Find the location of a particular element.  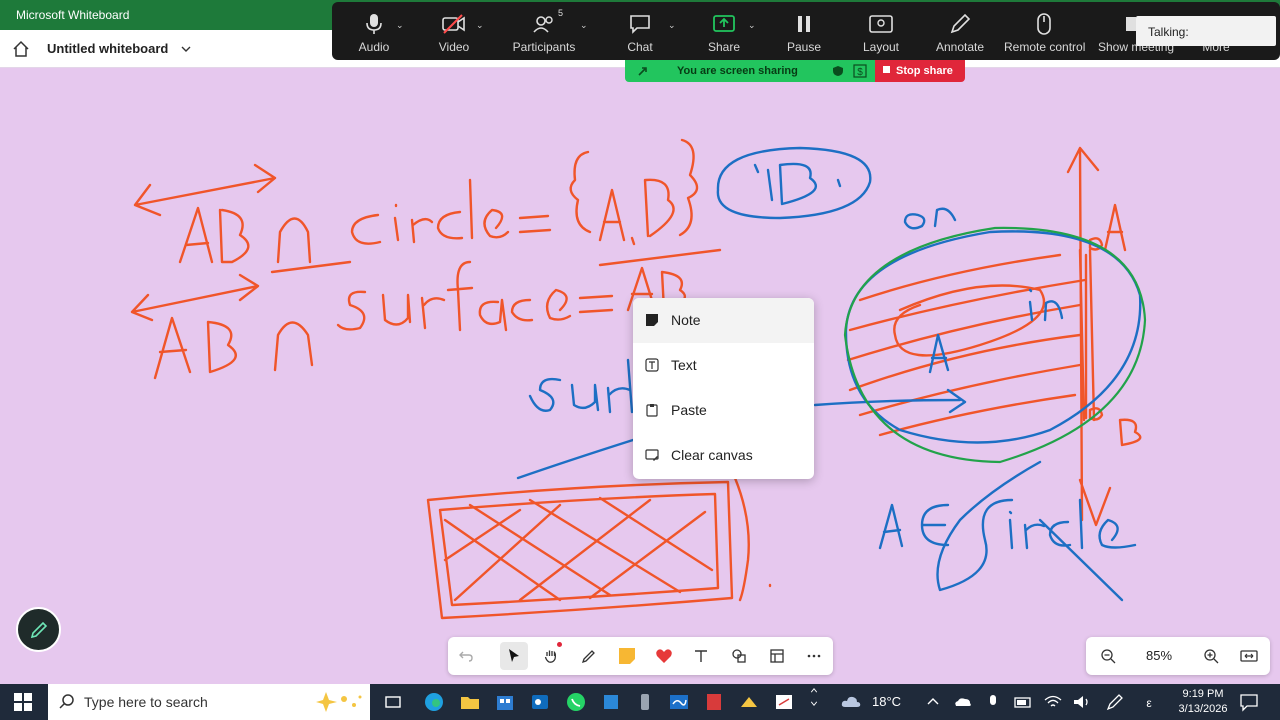

search-highlight-icon is located at coordinates (339, 702).